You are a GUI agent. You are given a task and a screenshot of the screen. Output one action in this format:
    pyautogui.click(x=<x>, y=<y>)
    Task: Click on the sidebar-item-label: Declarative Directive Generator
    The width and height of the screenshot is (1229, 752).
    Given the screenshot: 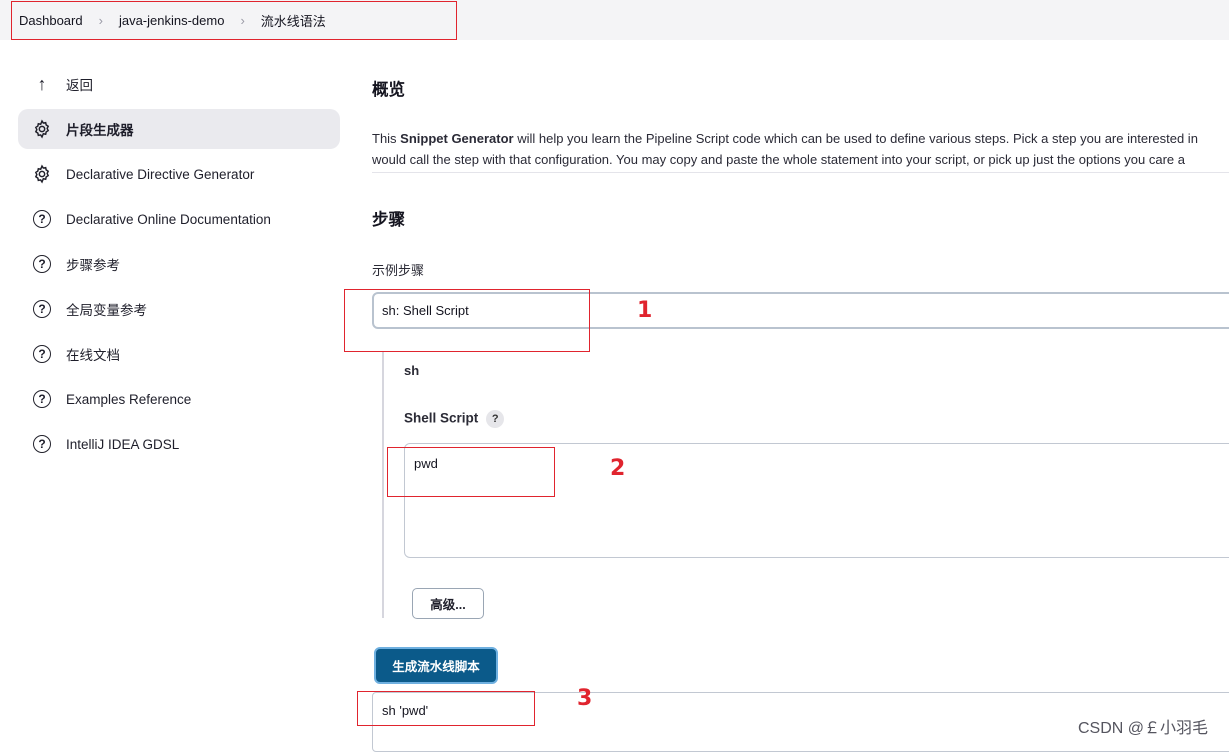 What is the action you would take?
    pyautogui.click(x=160, y=174)
    